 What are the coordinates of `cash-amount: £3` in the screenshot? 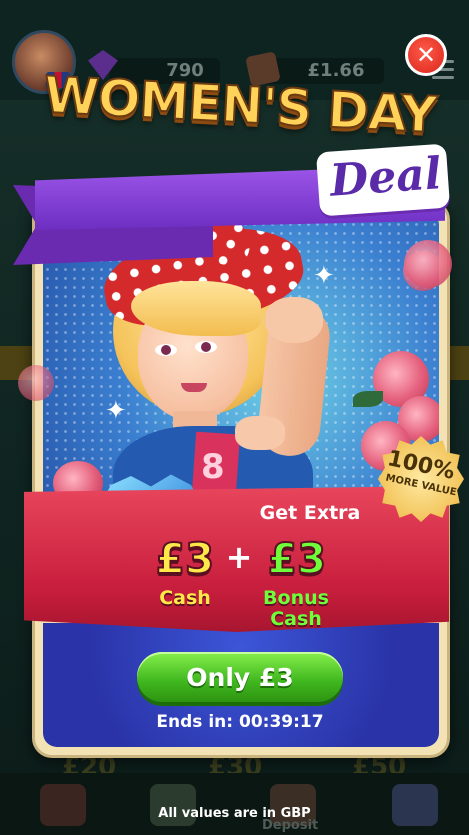 It's located at (185, 558).